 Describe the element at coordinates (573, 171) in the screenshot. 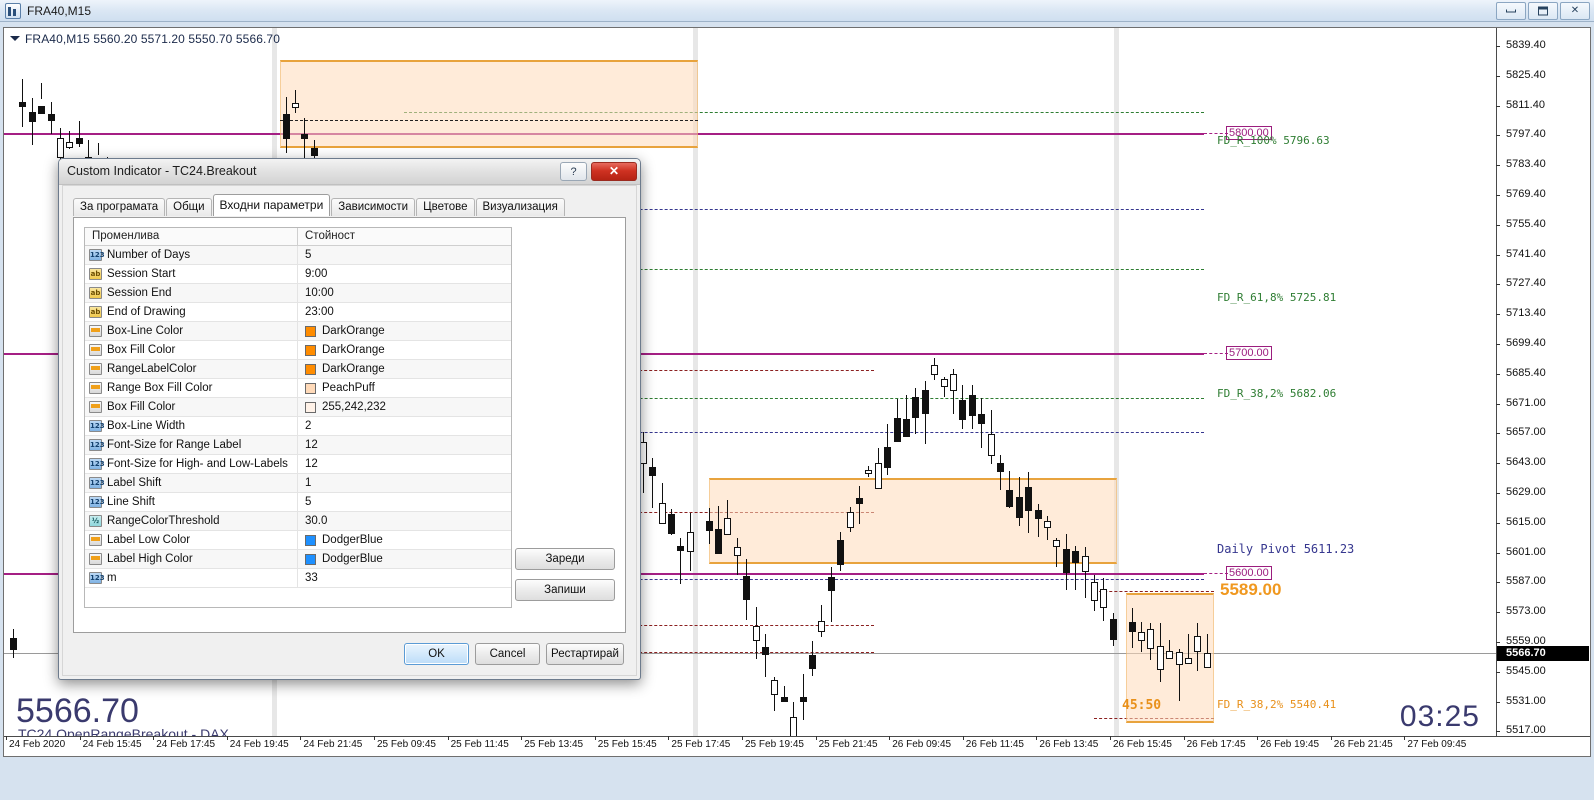

I see `help-icon: ?` at that location.